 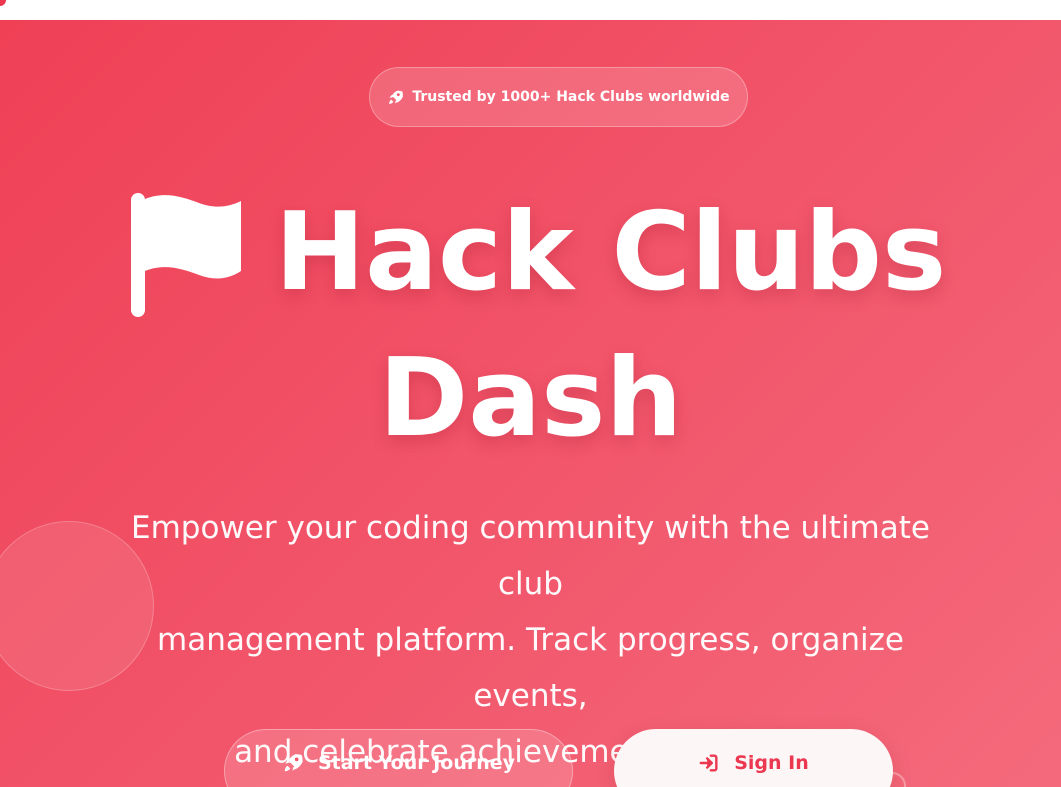 What do you see at coordinates (771, 763) in the screenshot?
I see `sign-in-label: Sign In` at bounding box center [771, 763].